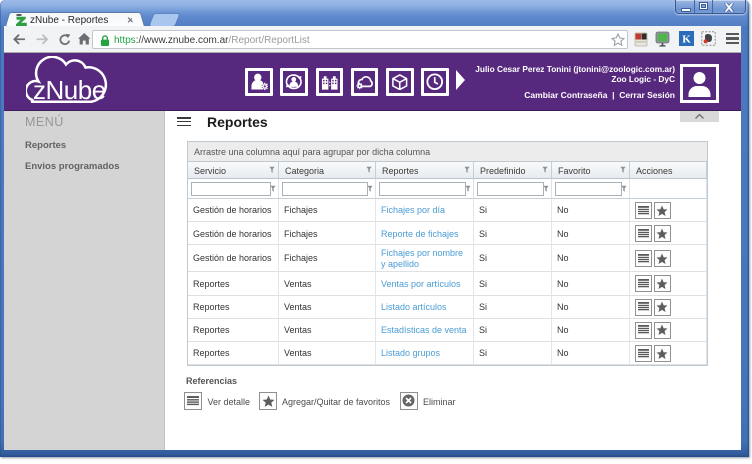  Describe the element at coordinates (686, 40) in the screenshot. I see `svg-text: K` at that location.